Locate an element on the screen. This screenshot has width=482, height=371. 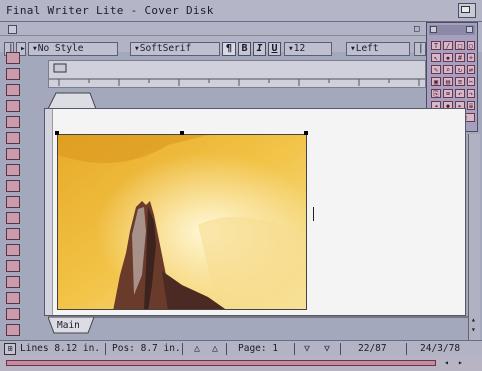
tool-picture-icon is located at coordinates (13, 154).